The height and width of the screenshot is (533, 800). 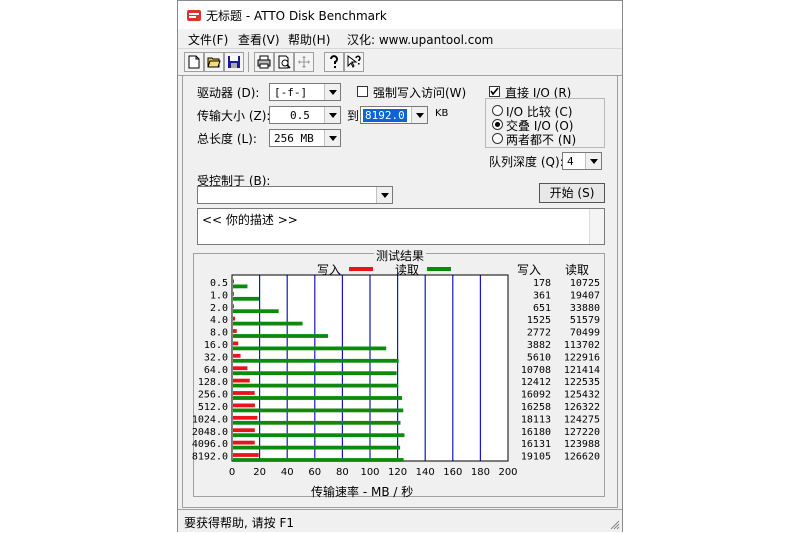 What do you see at coordinates (539, 320) in the screenshot?
I see `write-value: 1525` at bounding box center [539, 320].